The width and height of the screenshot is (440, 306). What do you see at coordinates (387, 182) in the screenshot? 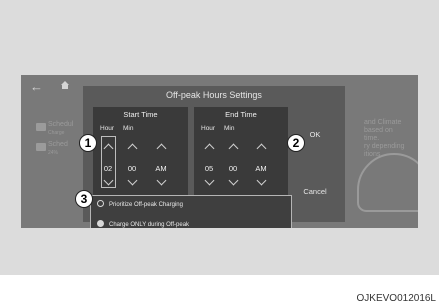
I see `car-illustration` at bounding box center [387, 182].